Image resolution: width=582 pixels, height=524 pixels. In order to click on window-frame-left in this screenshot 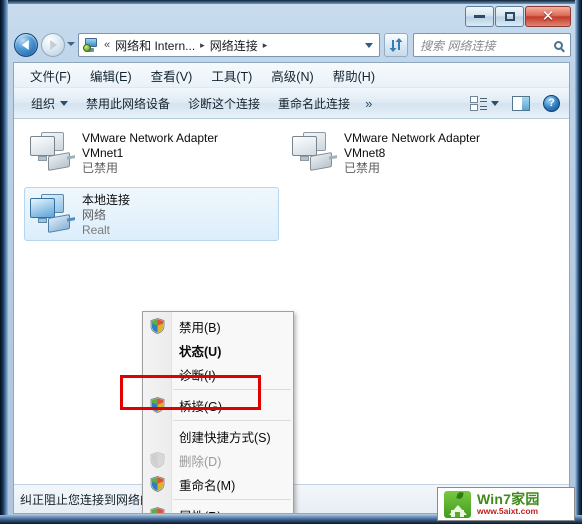, I will do `click(4, 262)`.